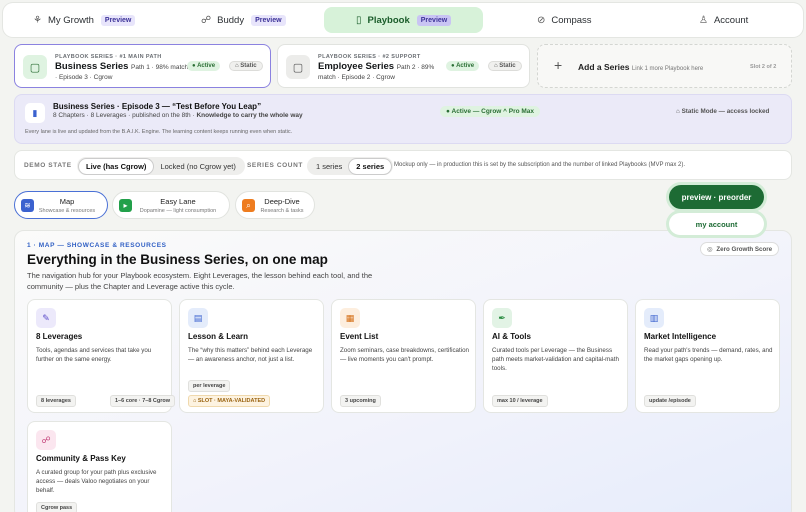 The height and width of the screenshot is (512, 806). What do you see at coordinates (97, 245) in the screenshot?
I see `section-kicker: 1 · MAP — SHOWCASE & RESOURCES` at bounding box center [97, 245].